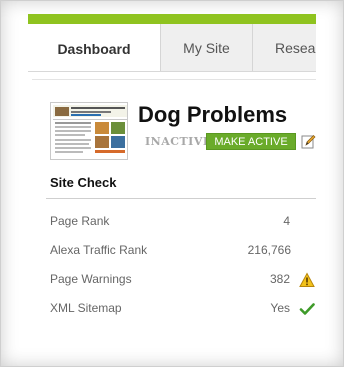 The image size is (344, 367). Describe the element at coordinates (251, 141) in the screenshot. I see `make-active-button: MAKE ACTIVE` at that location.